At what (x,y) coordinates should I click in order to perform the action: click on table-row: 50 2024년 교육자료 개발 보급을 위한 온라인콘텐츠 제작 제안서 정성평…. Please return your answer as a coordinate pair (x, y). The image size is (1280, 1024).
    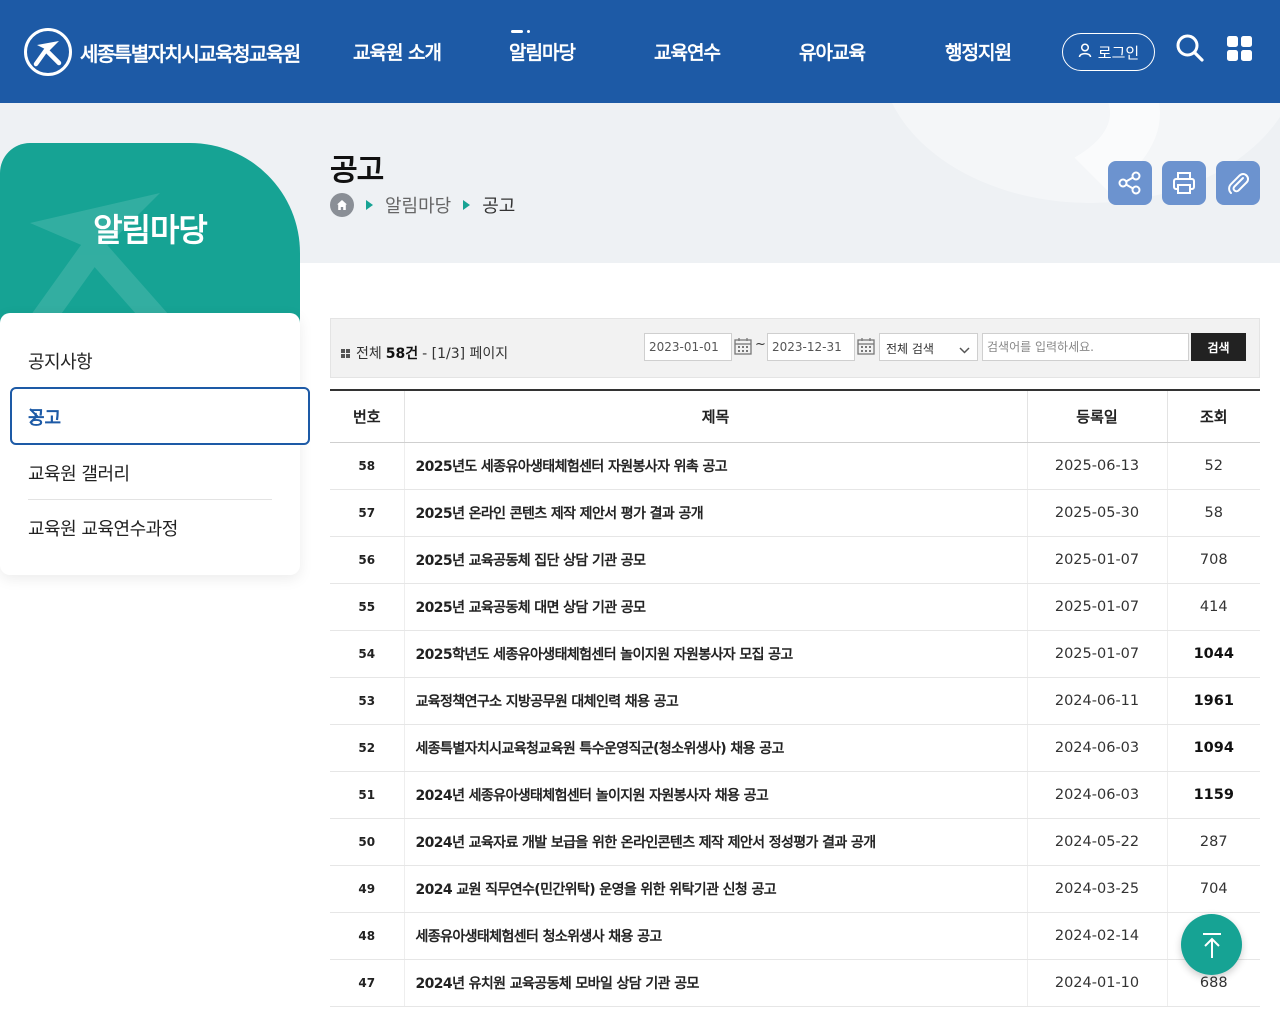
    Looking at the image, I should click on (795, 842).